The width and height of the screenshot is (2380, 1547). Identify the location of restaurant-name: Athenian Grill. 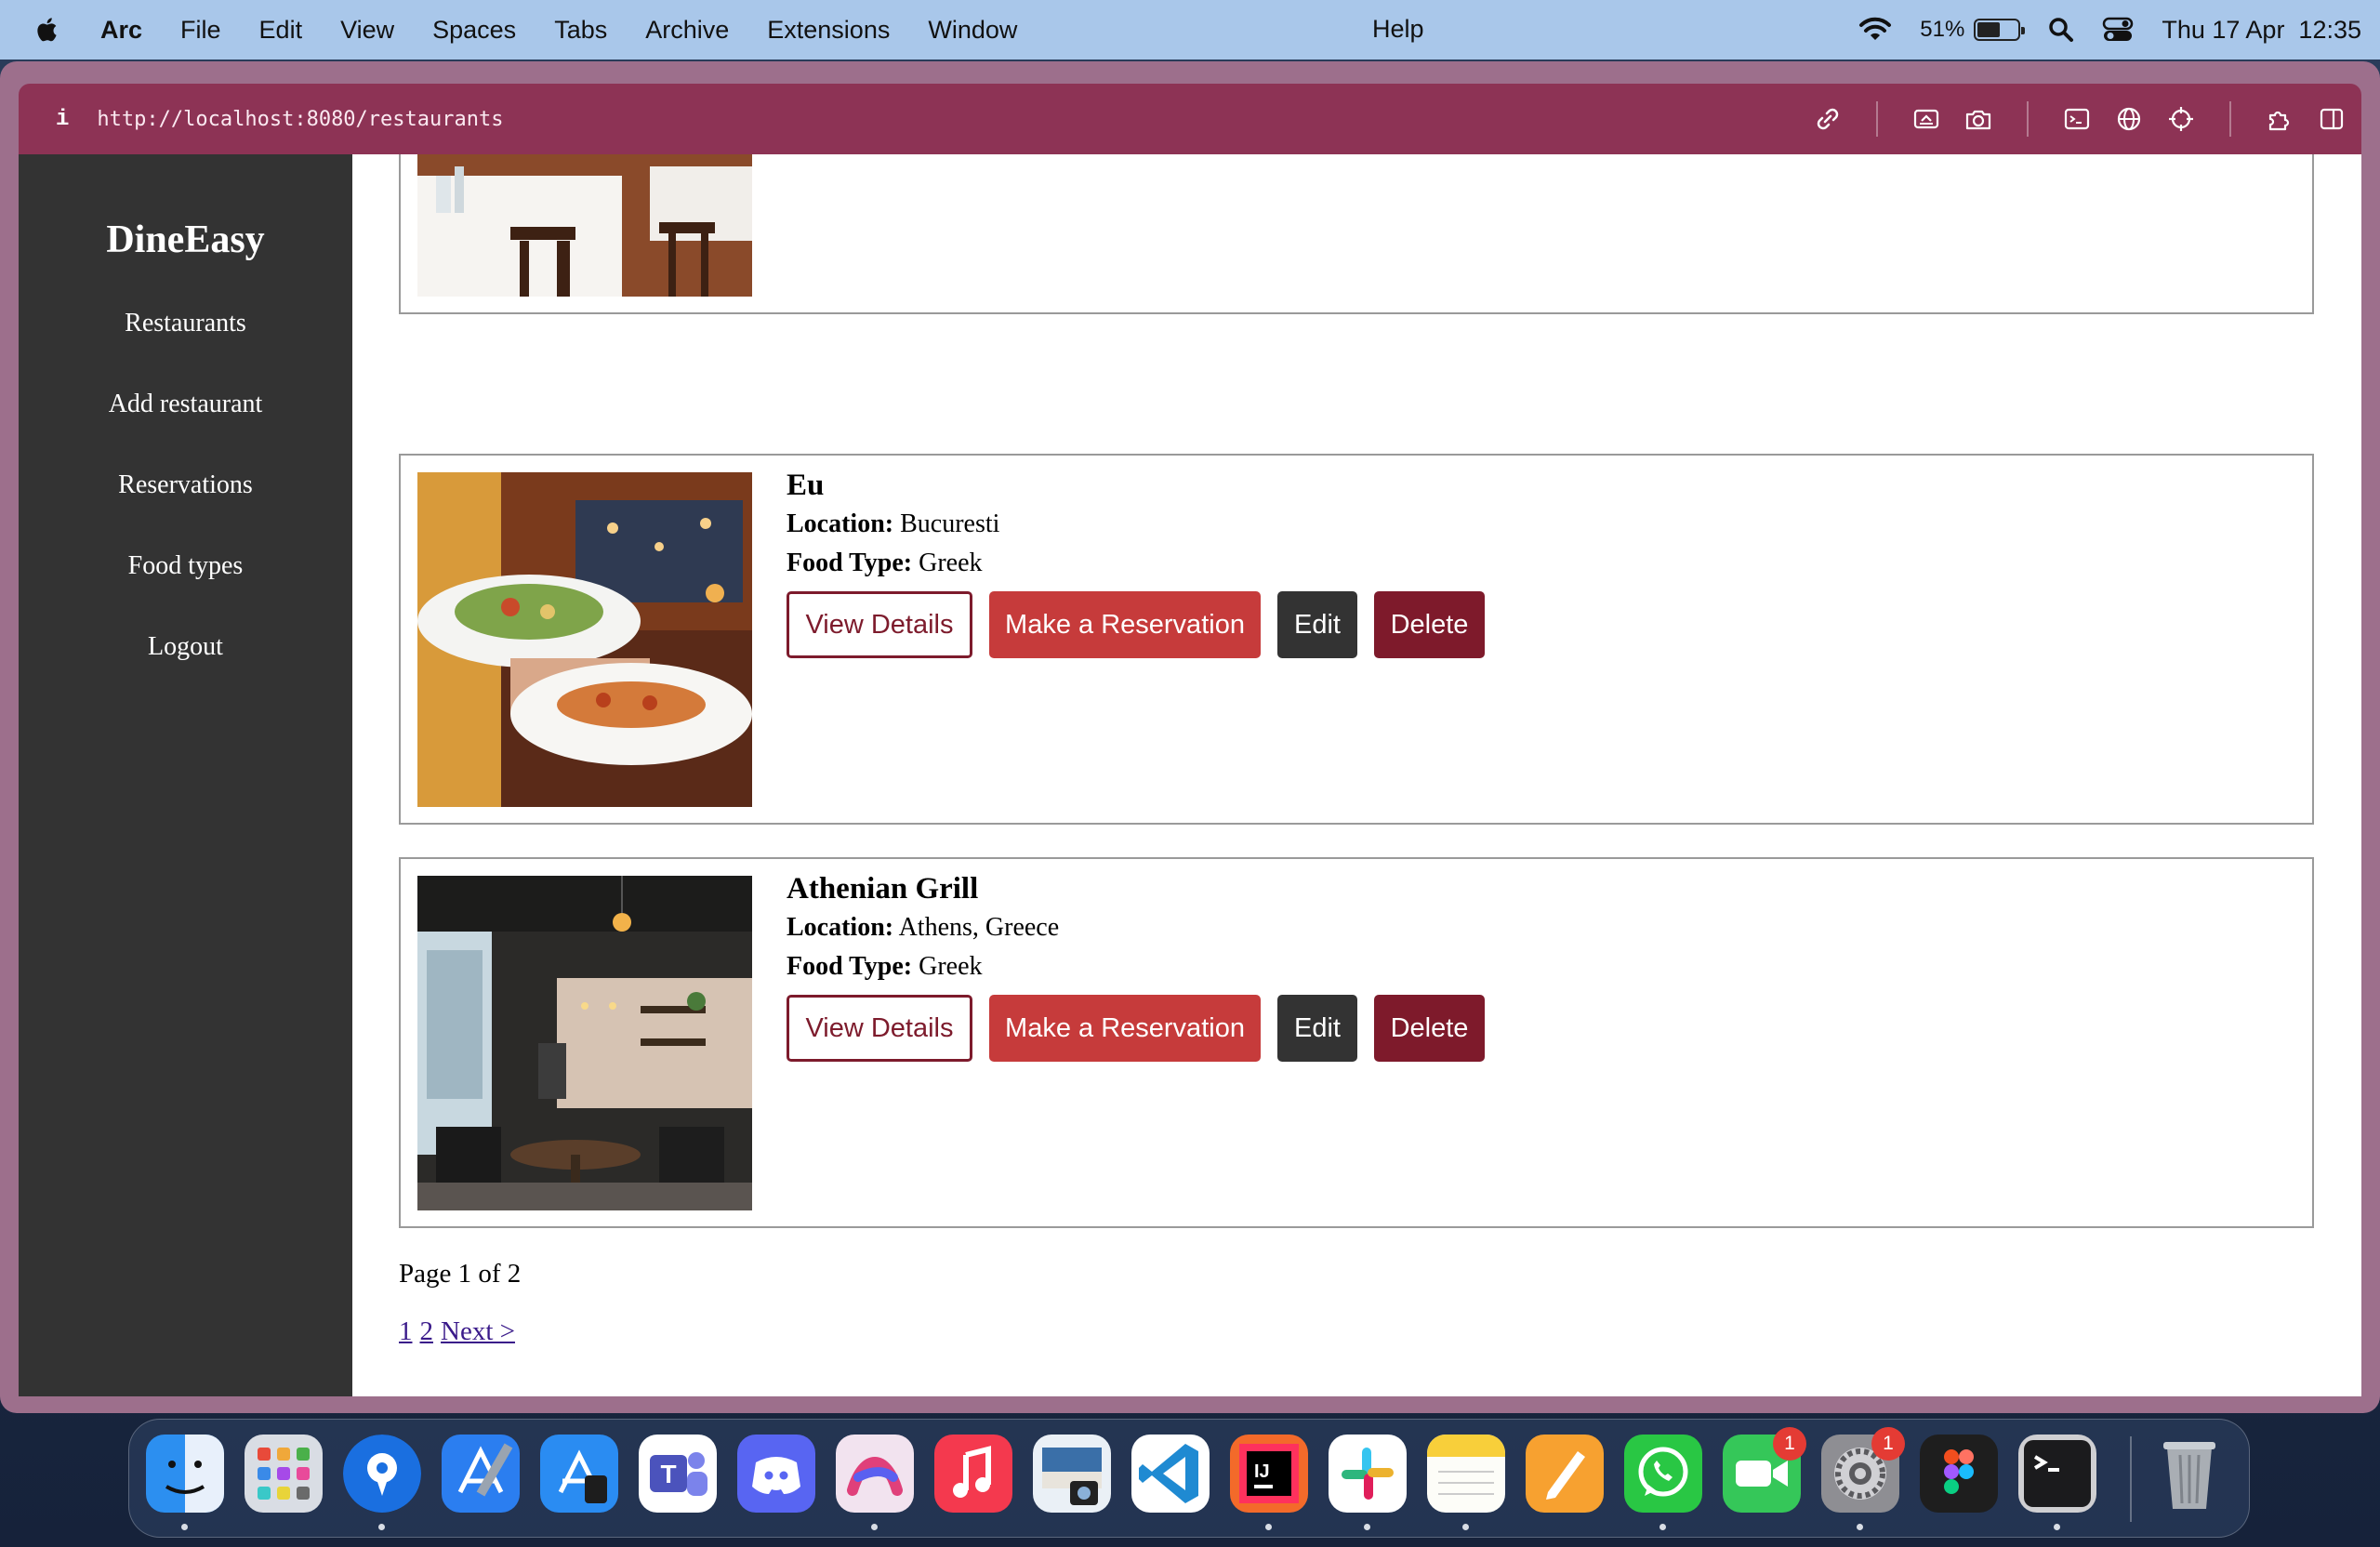
(883, 889).